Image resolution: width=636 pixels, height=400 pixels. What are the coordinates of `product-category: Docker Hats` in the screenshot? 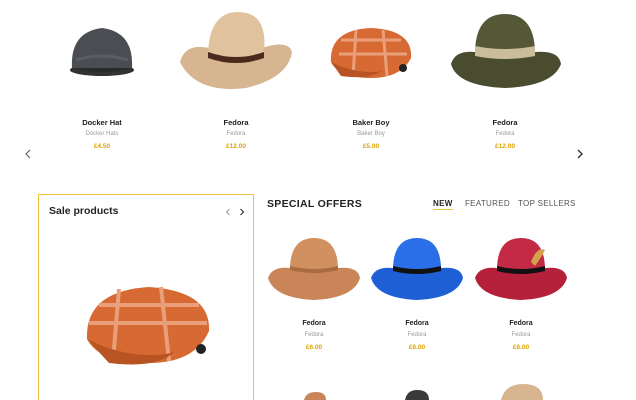 It's located at (102, 134).